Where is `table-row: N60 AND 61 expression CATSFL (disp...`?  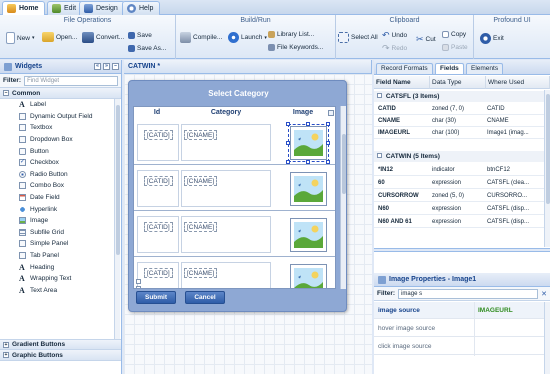 table-row: N60 AND 61 expression CATSFL (disp... is located at coordinates (462, 222).